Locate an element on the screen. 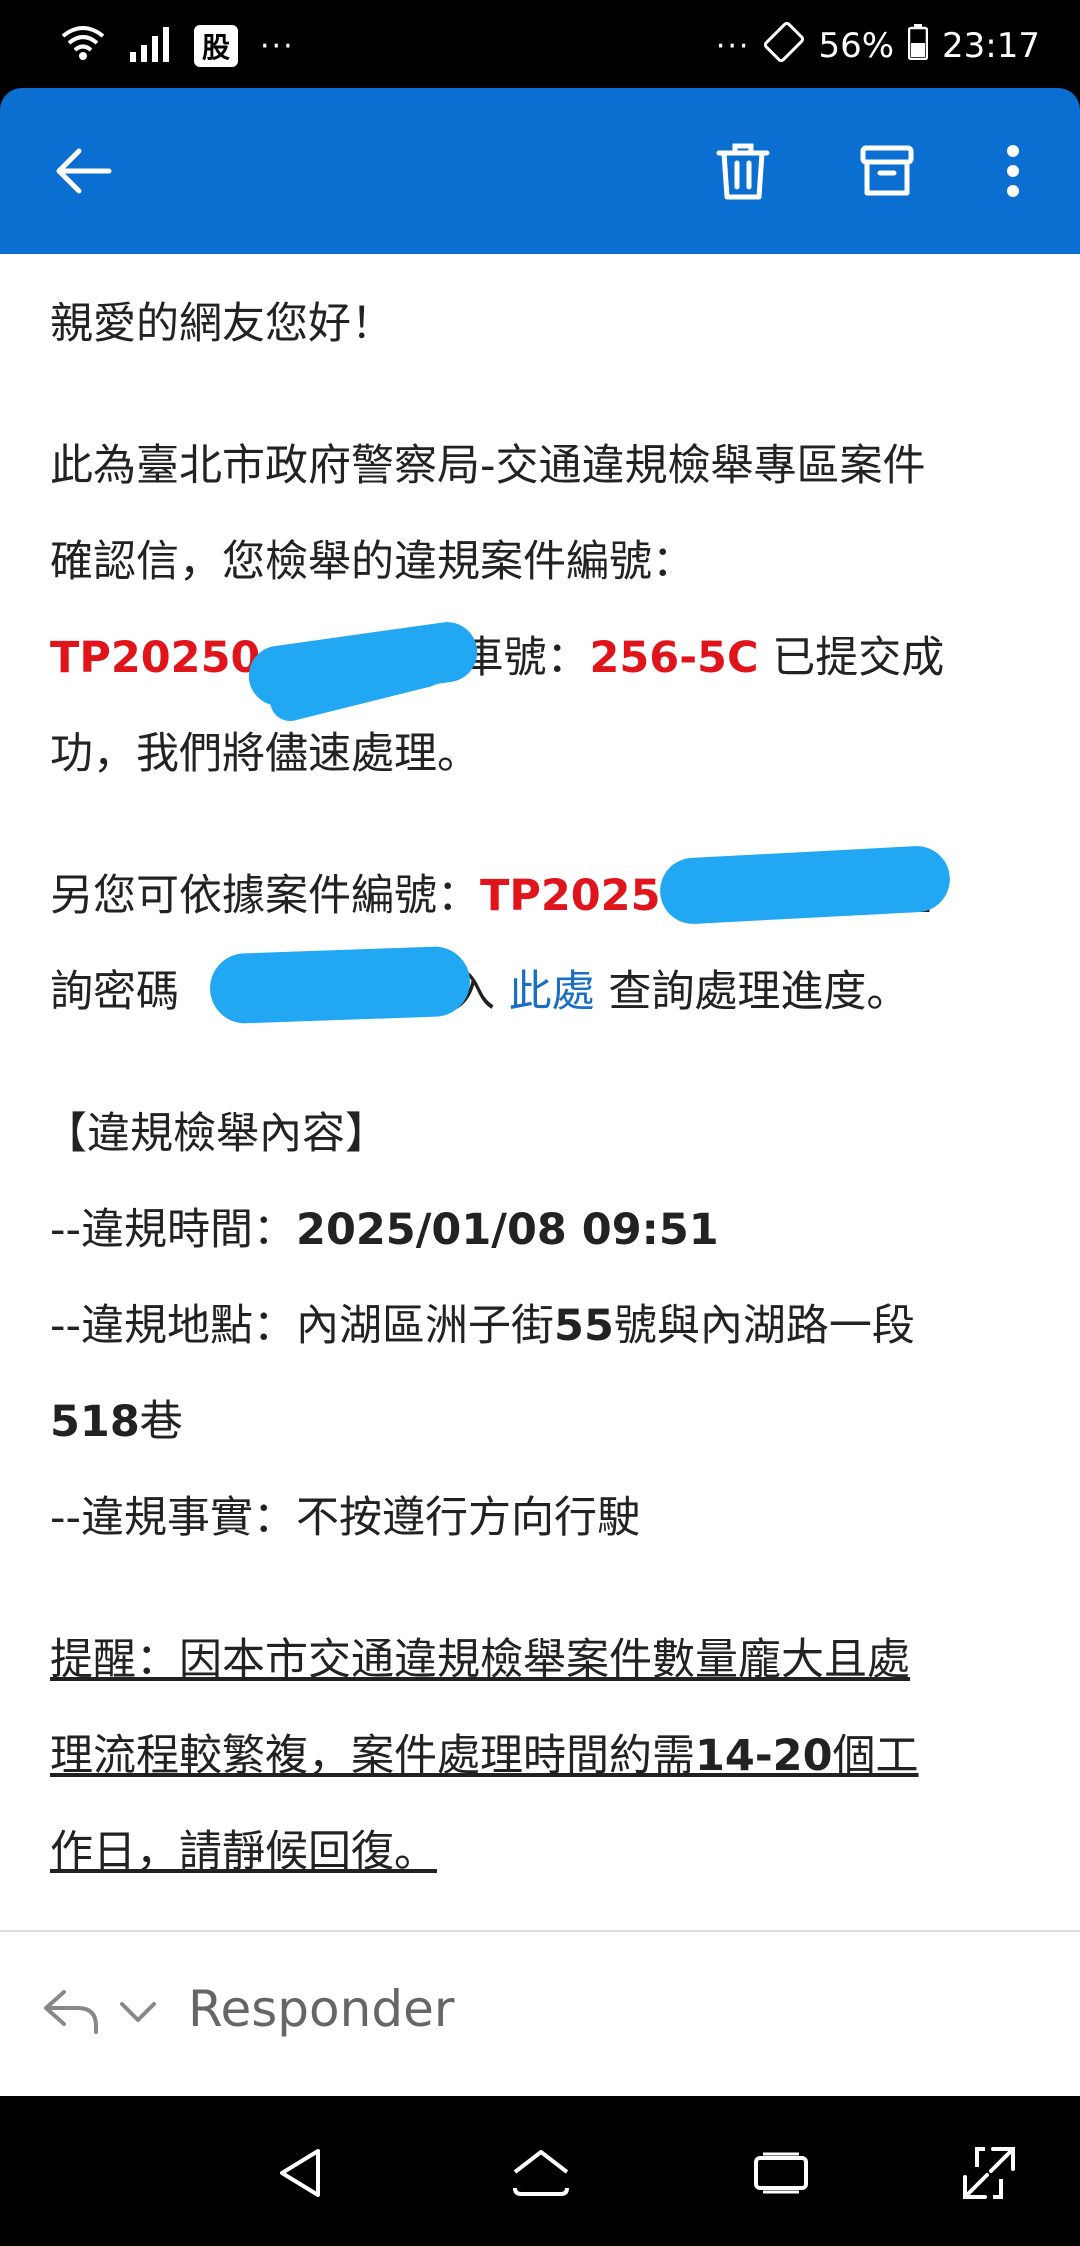 Image resolution: width=1080 pixels, height=2246 pixels. redaction-password is located at coordinates (340, 985).